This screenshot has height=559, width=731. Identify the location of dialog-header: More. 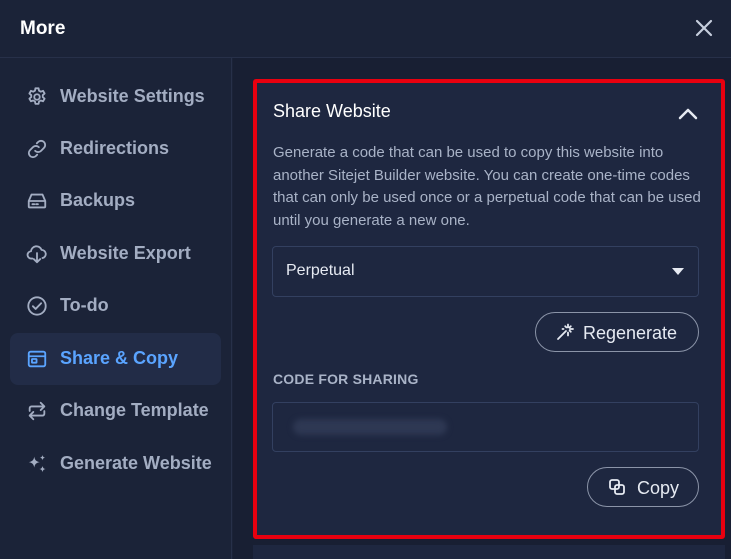
(365, 29).